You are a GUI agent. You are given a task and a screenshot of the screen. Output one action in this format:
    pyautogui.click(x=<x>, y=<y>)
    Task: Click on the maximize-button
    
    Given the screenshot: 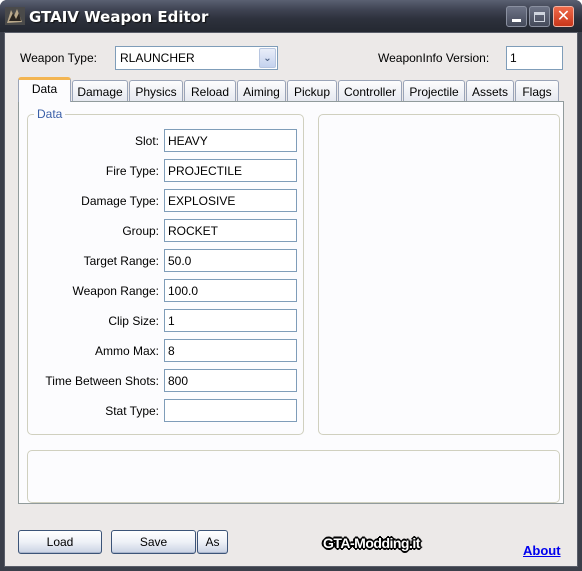 What is the action you would take?
    pyautogui.click(x=539, y=16)
    